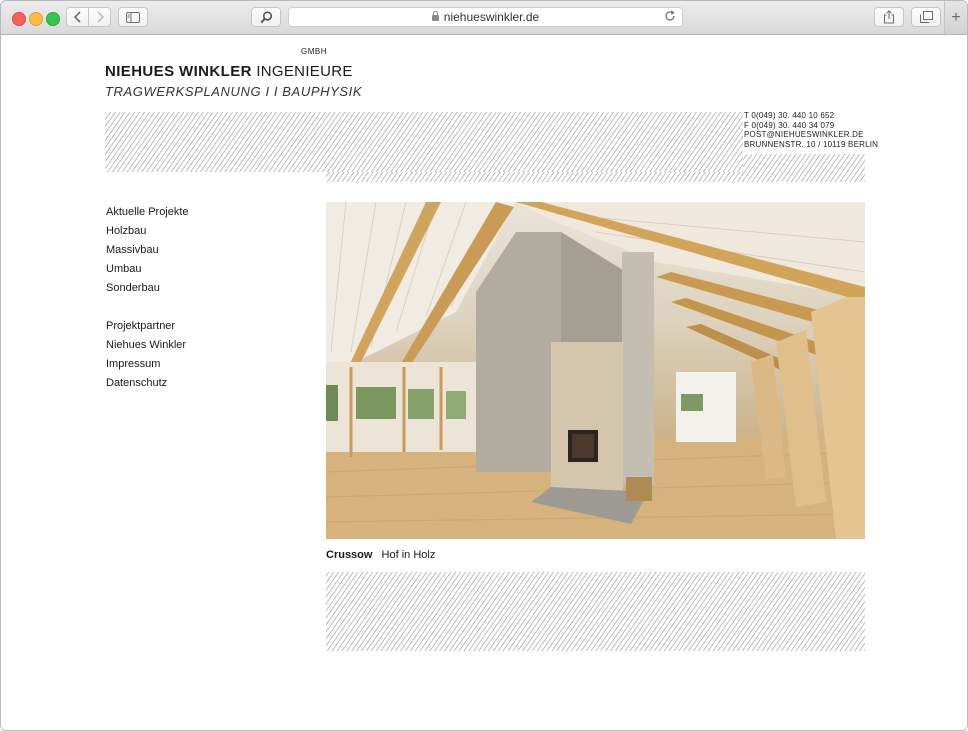  I want to click on lock-icon, so click(435, 16).